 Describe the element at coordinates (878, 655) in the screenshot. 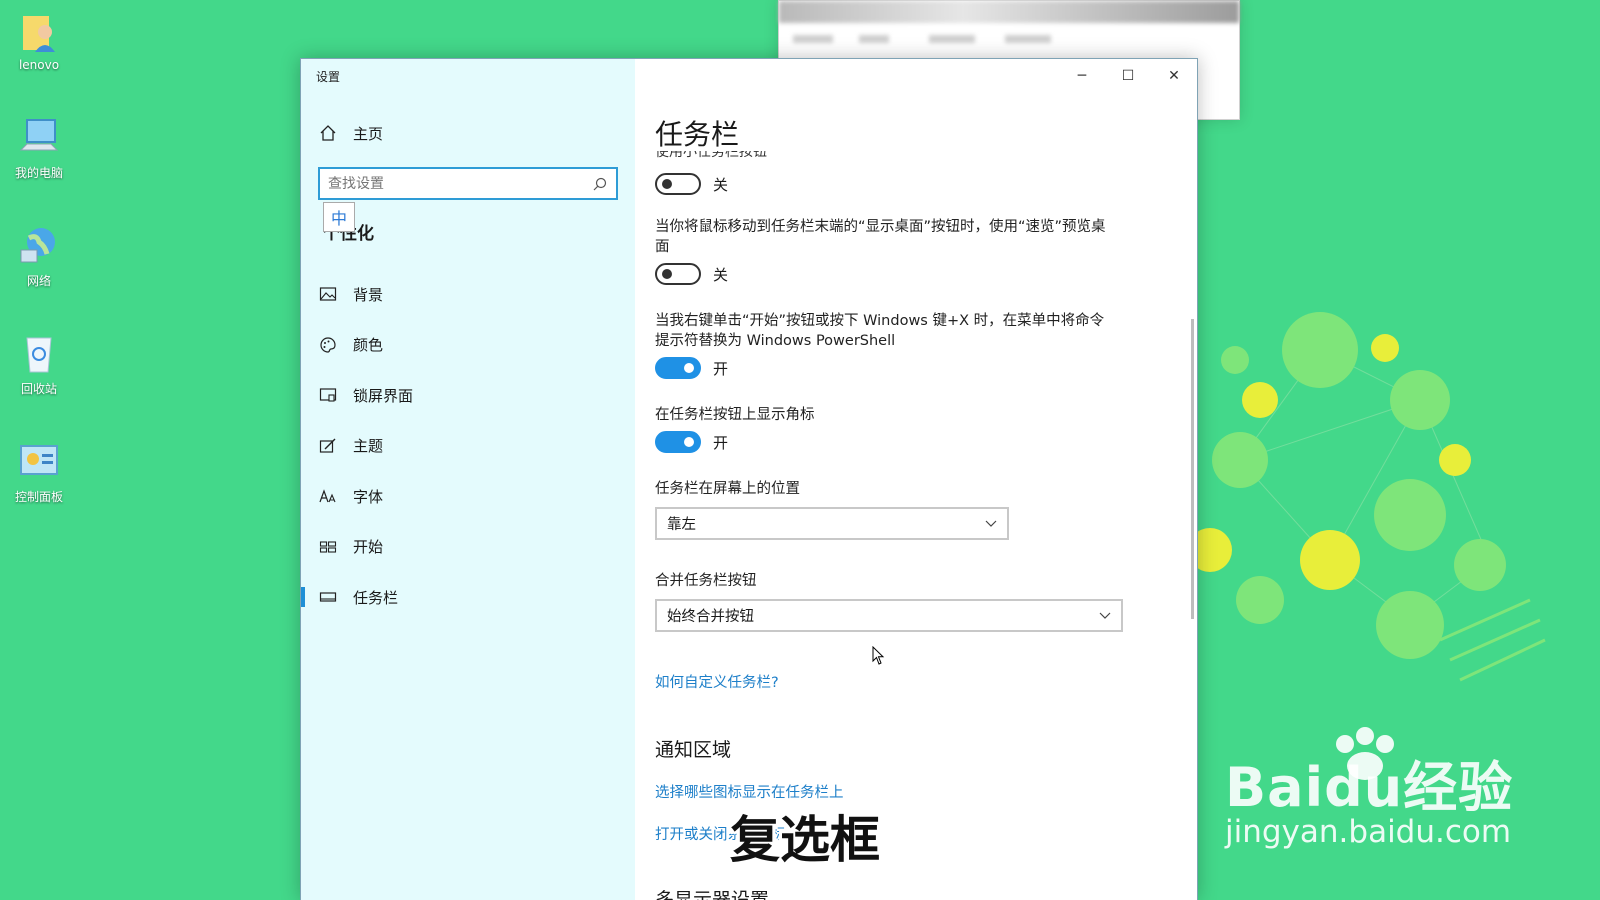

I see `mouse-cursor-icon` at that location.